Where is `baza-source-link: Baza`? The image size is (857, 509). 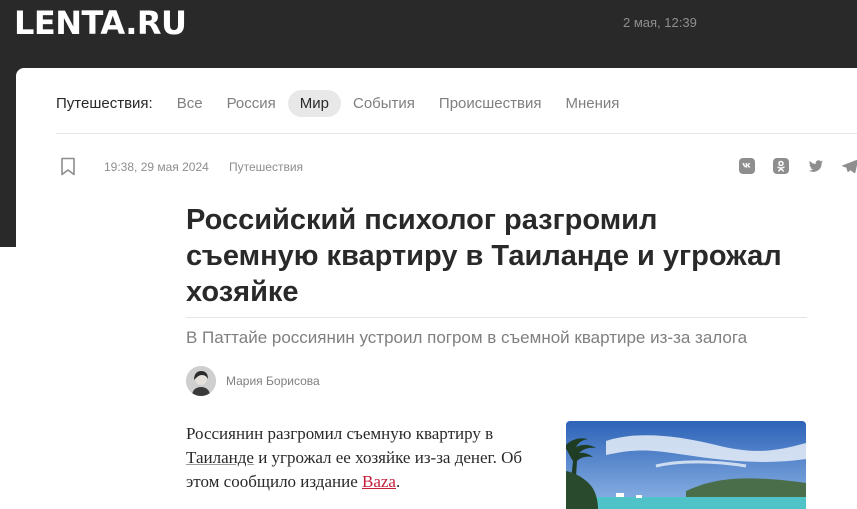
baza-source-link: Baza is located at coordinates (379, 481).